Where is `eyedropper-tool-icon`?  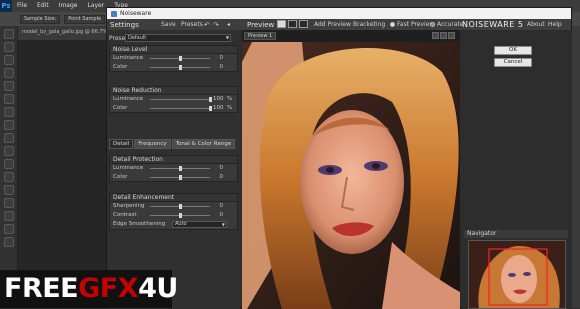
eyedropper-tool-icon is located at coordinates (9, 99).